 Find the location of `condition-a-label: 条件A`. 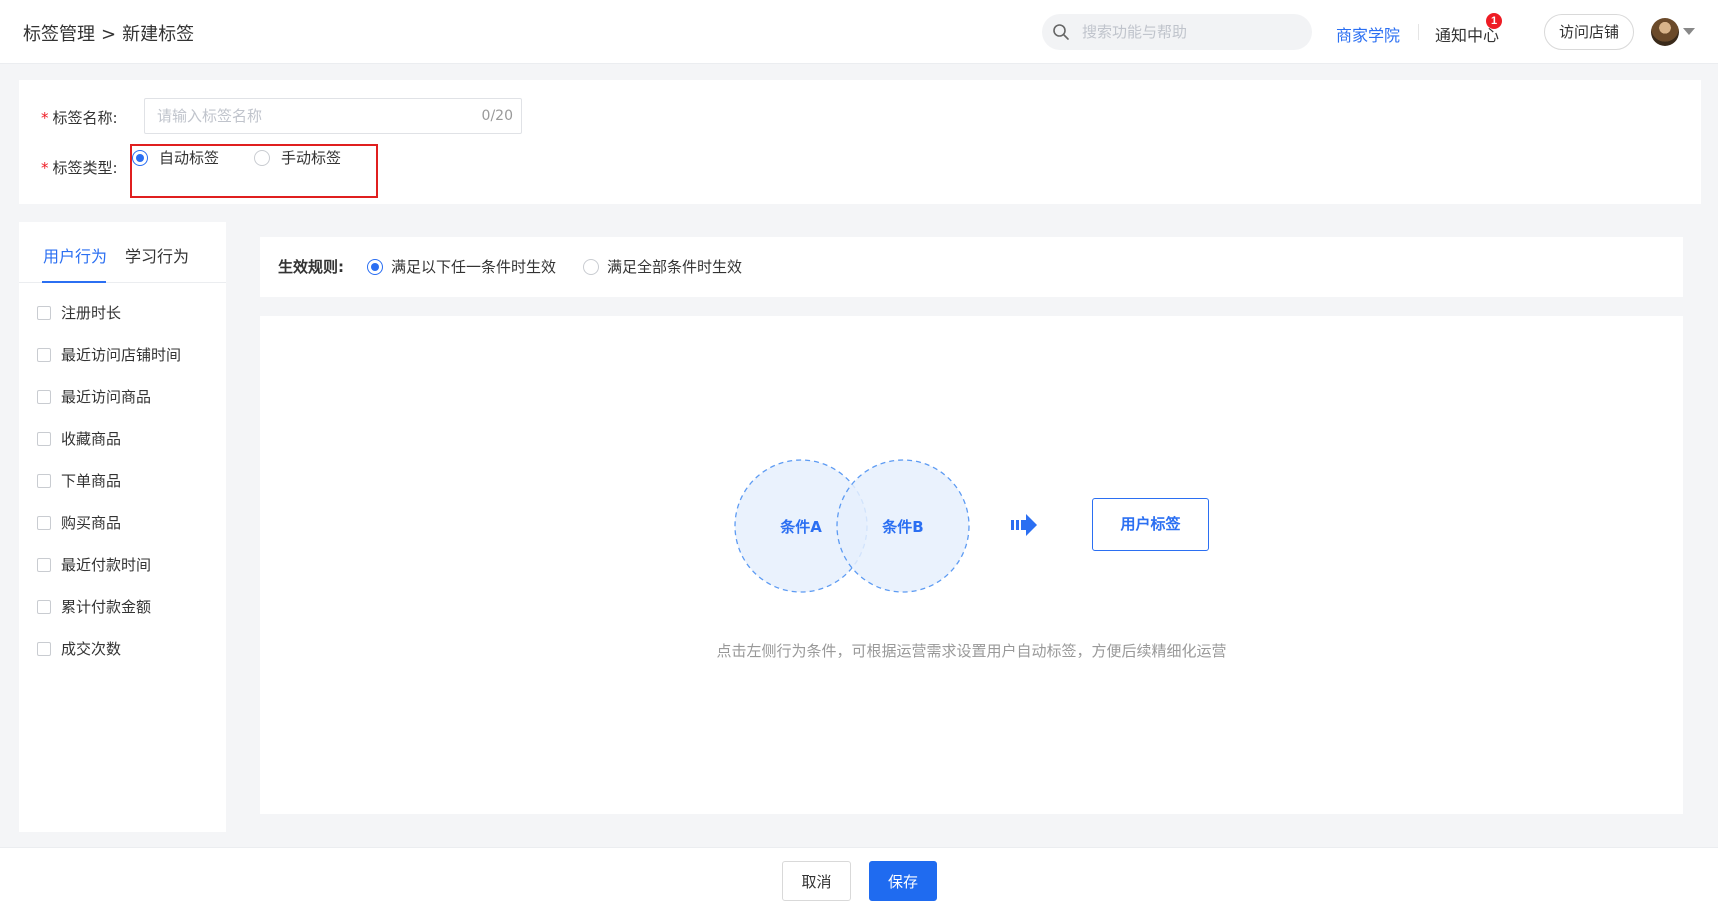

condition-a-label: 条件A is located at coordinates (800, 527).